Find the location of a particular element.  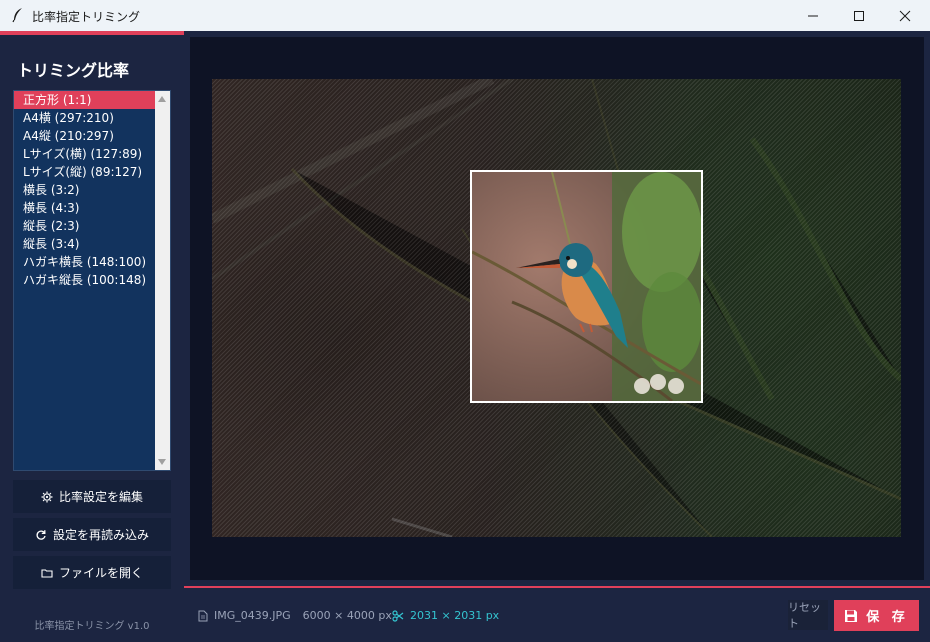

ratio-item-postcard-portrait: ハガキ縦長 (100:148) is located at coordinates (84, 280).